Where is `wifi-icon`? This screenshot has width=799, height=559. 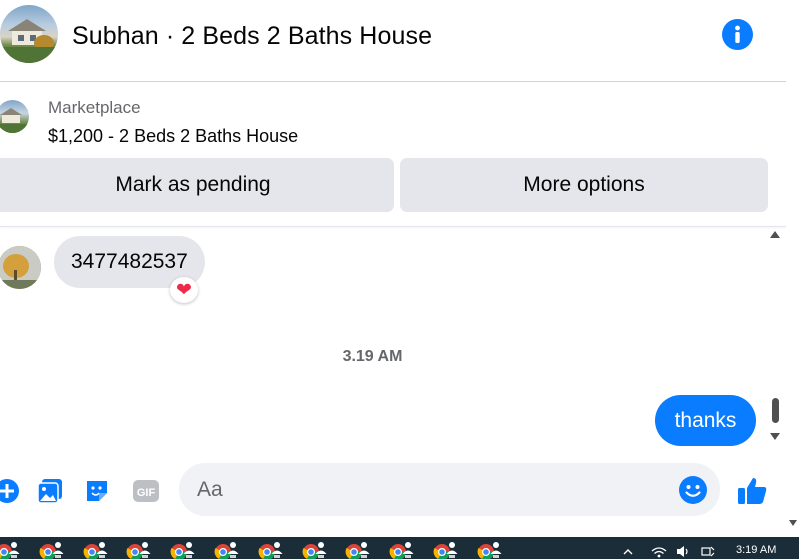 wifi-icon is located at coordinates (659, 551).